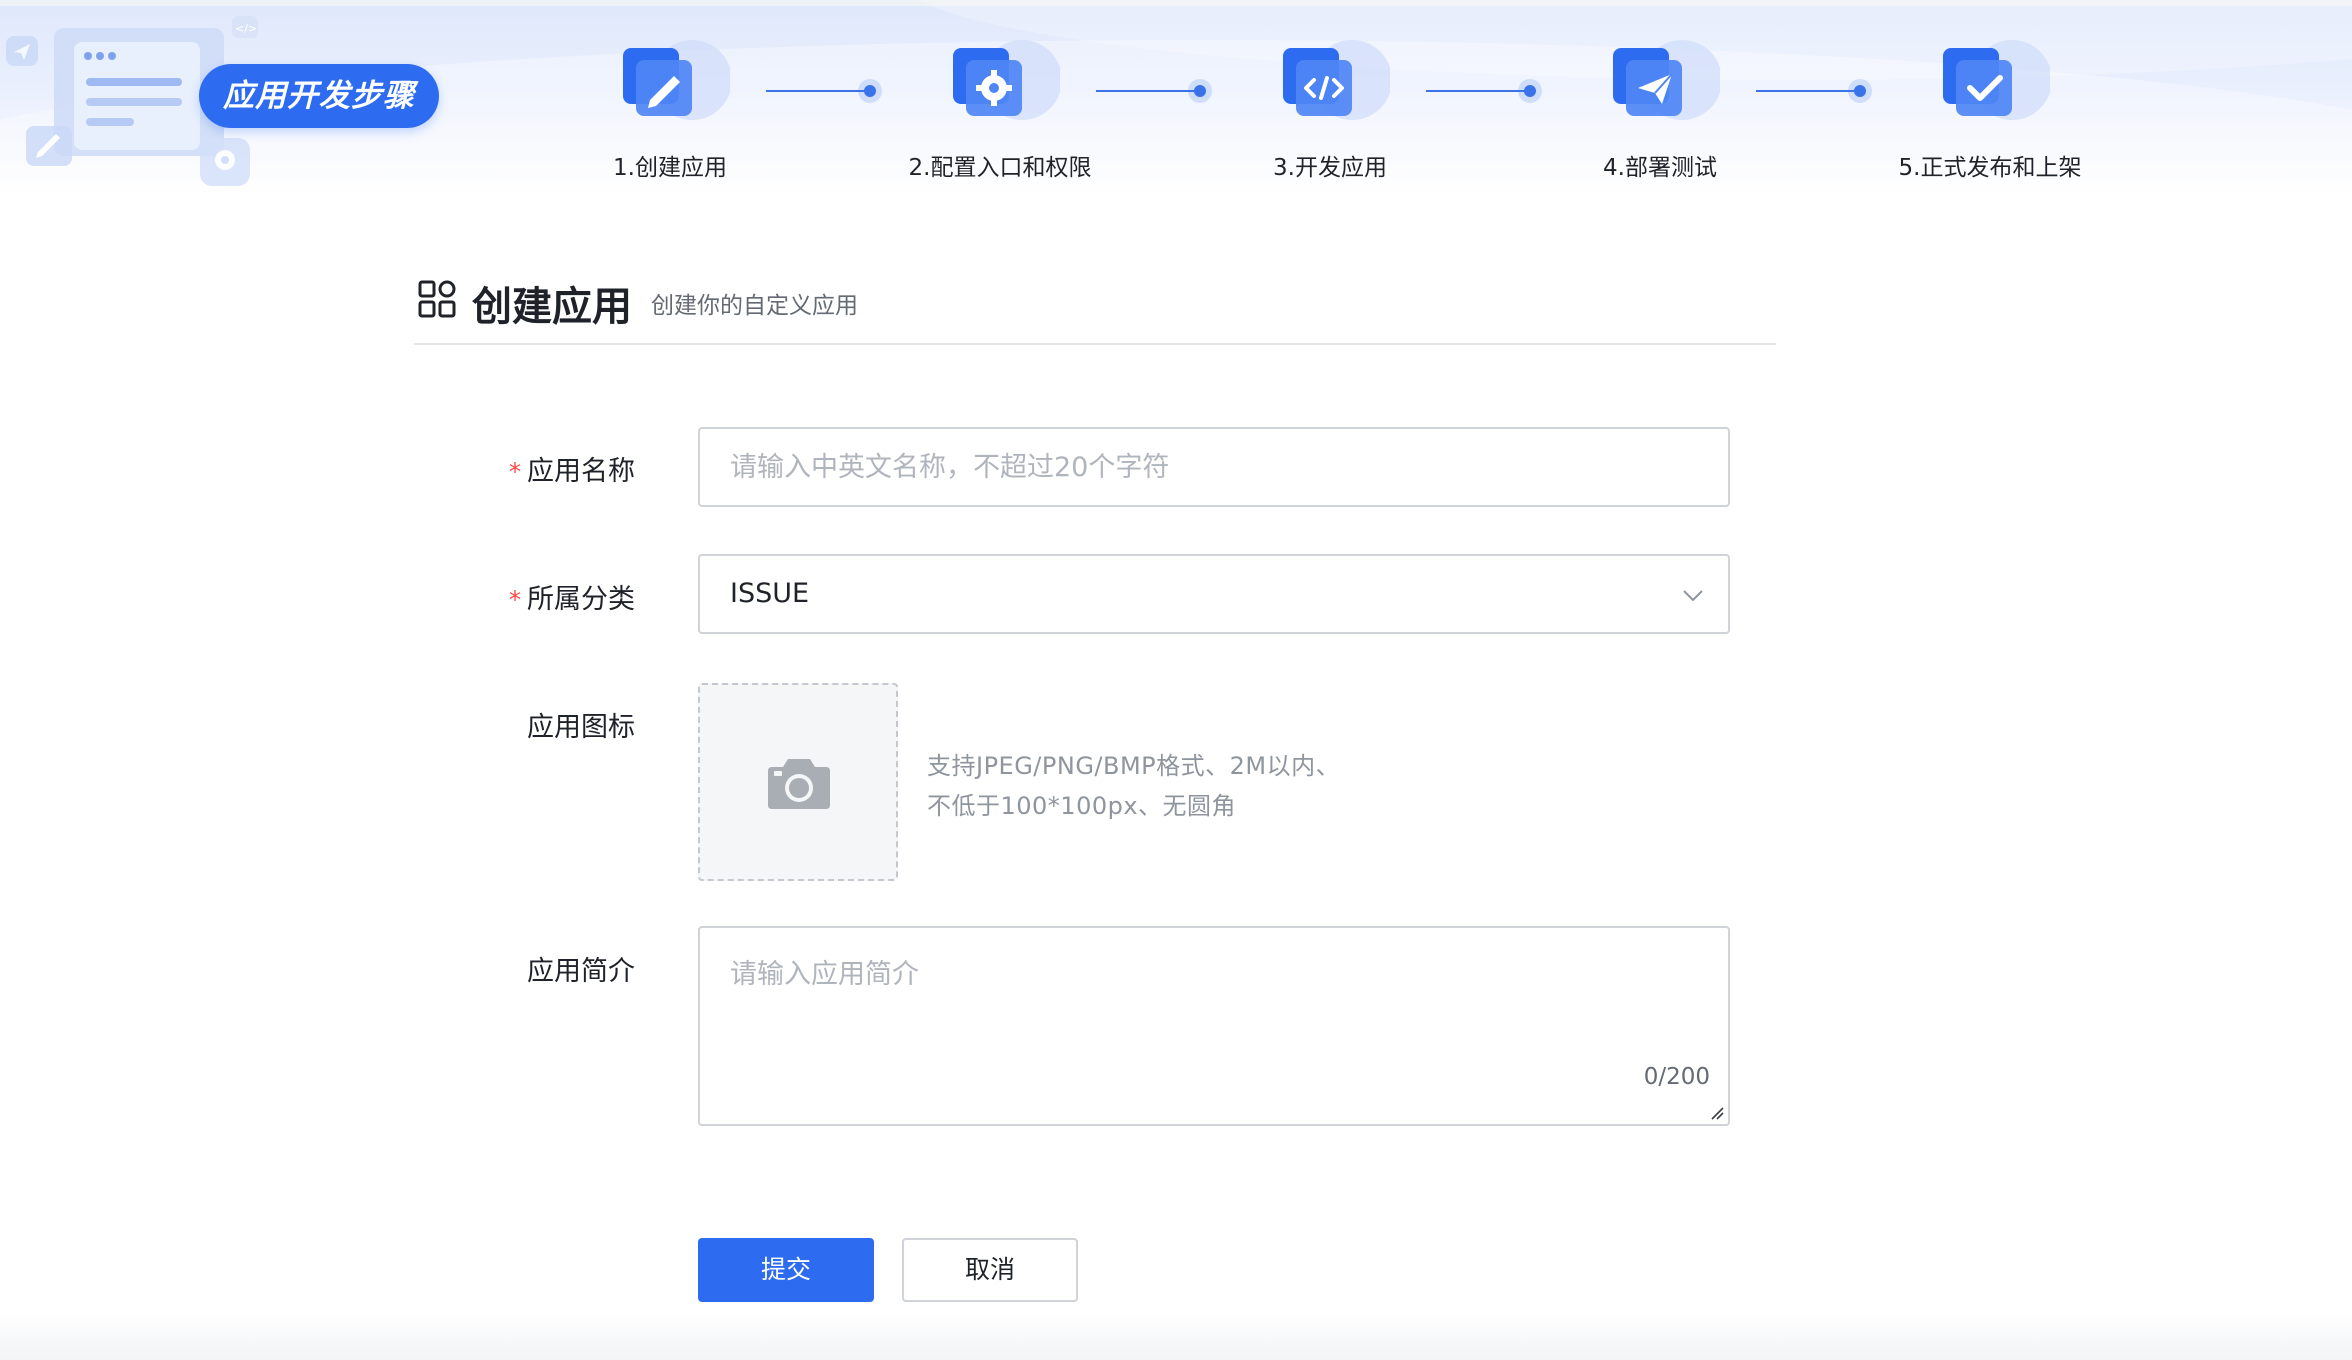 This screenshot has width=2352, height=1360. I want to click on bottom-fade, so click(1176, 1335).